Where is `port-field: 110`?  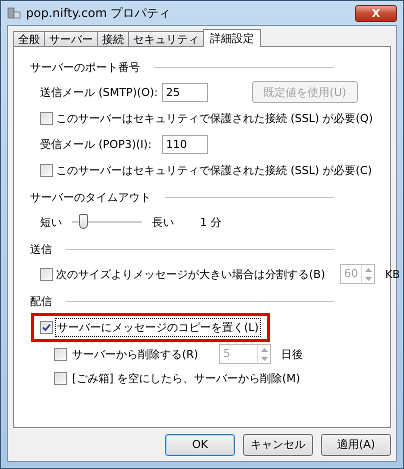 port-field: 110 is located at coordinates (185, 144).